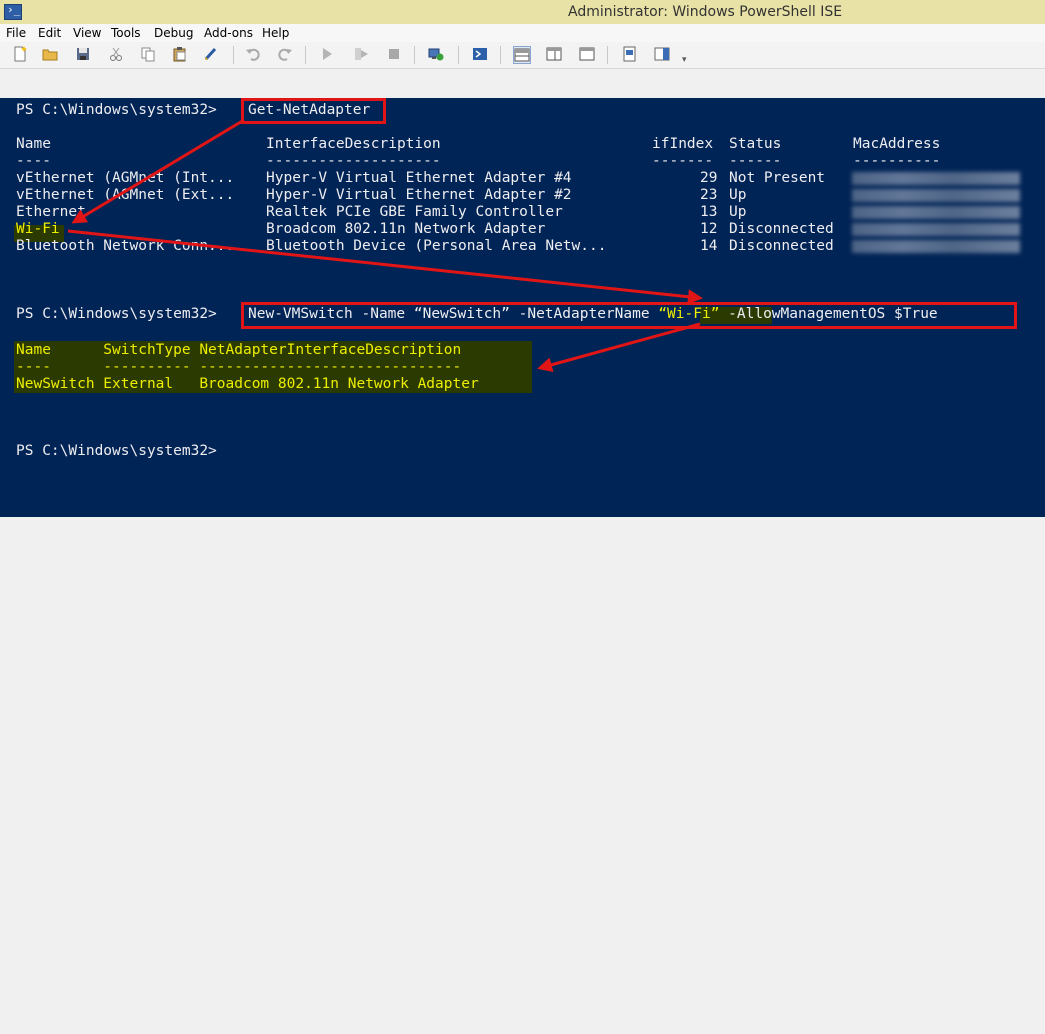 The width and height of the screenshot is (1045, 1034). Describe the element at coordinates (211, 54) in the screenshot. I see `clear-console-icon` at that location.